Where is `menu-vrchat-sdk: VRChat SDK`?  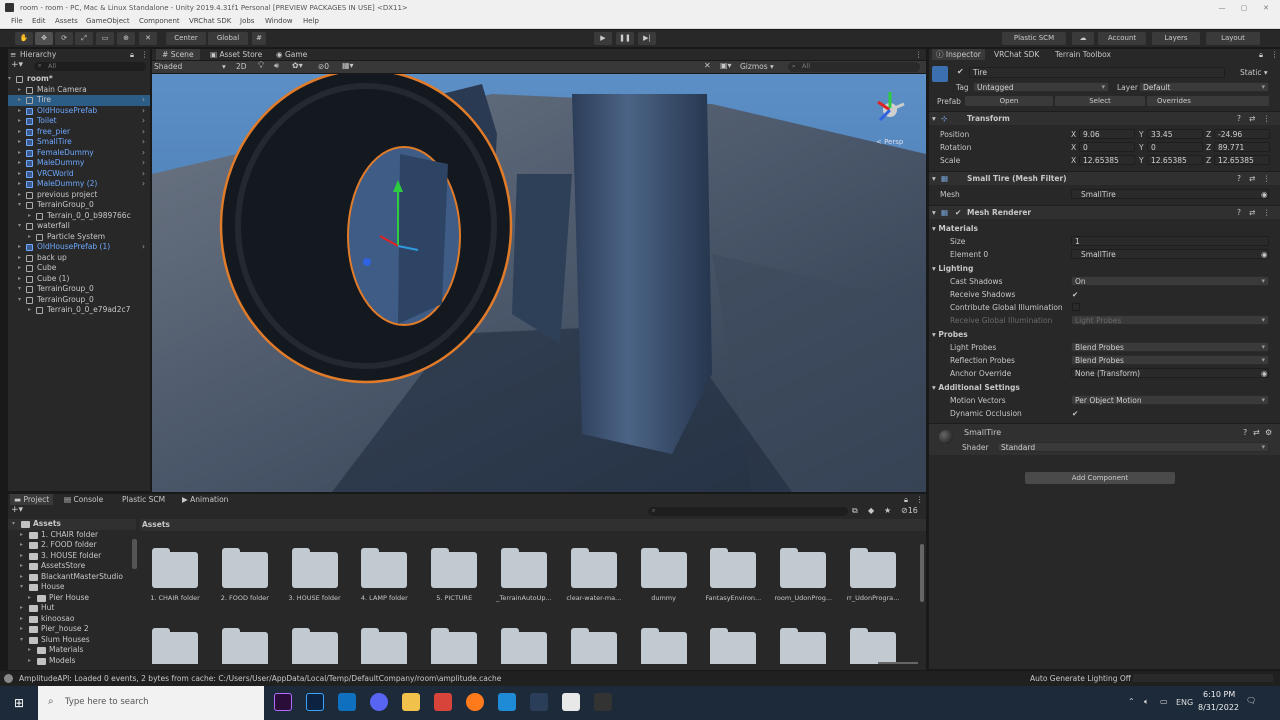 menu-vrchat-sdk: VRChat SDK is located at coordinates (210, 21).